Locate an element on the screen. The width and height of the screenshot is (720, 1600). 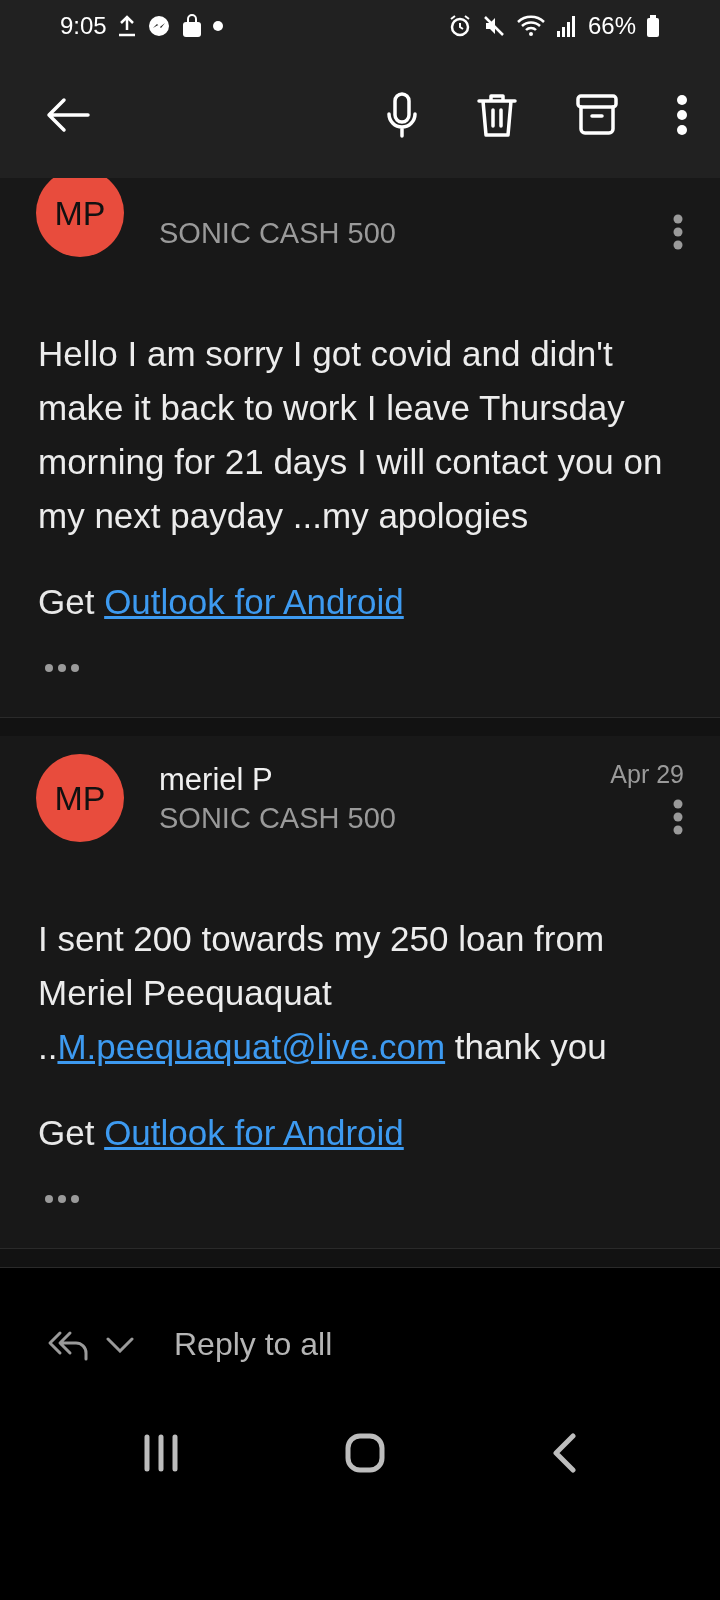
upload-icon is located at coordinates (126, 26).